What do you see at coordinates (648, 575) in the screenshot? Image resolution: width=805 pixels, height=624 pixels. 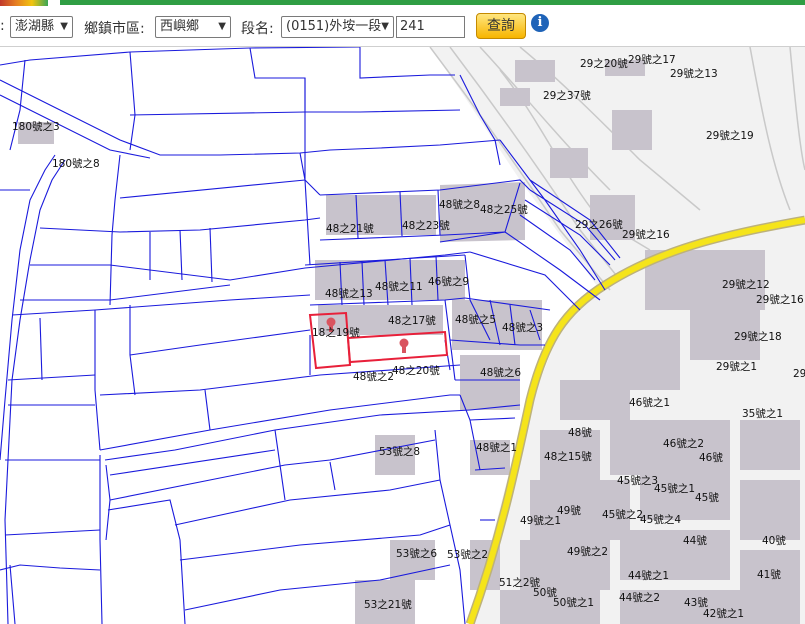 I see `address-label: 44號之1` at bounding box center [648, 575].